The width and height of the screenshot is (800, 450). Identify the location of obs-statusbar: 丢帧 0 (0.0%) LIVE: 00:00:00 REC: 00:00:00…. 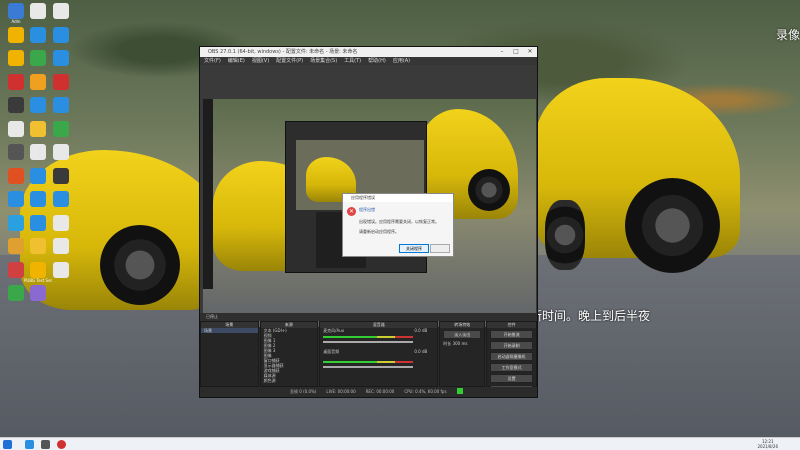
(368, 391).